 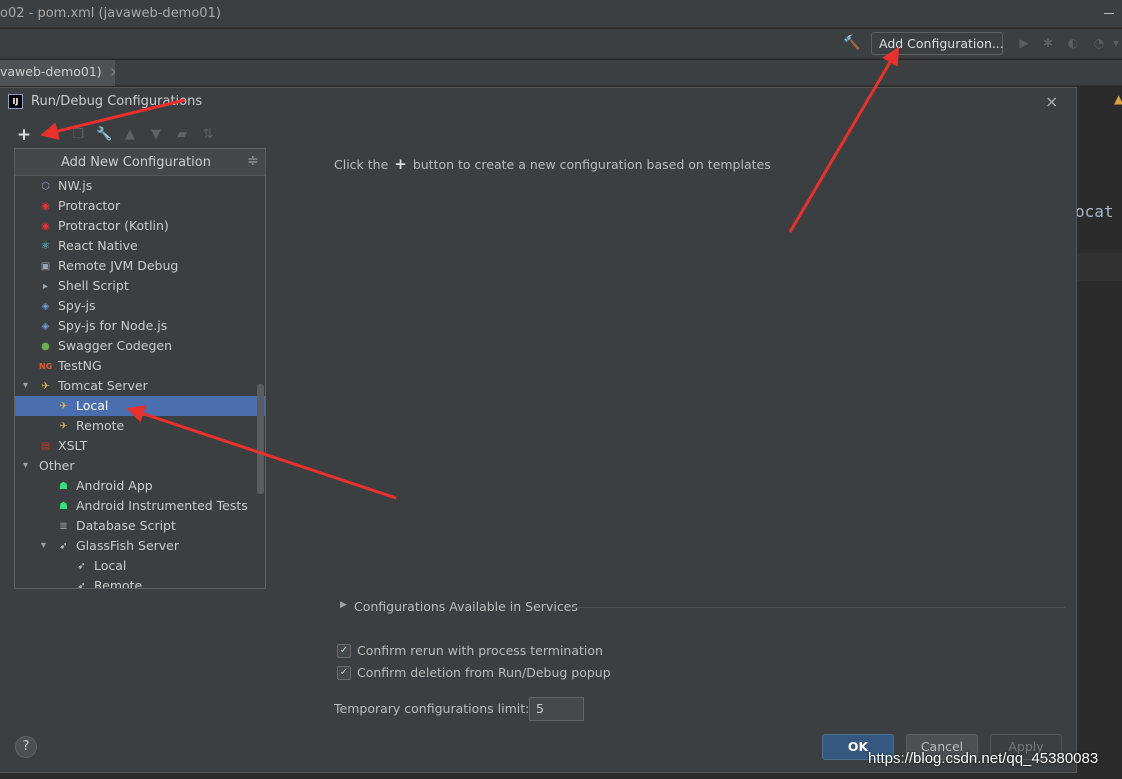 I want to click on wrench-icon: 🔧, so click(x=104, y=135).